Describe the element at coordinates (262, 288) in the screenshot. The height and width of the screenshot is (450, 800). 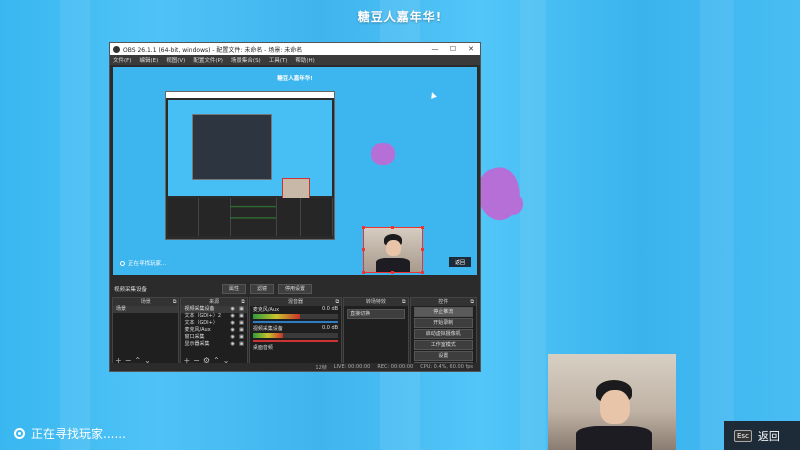
I see `filters-button: 滤镜` at that location.